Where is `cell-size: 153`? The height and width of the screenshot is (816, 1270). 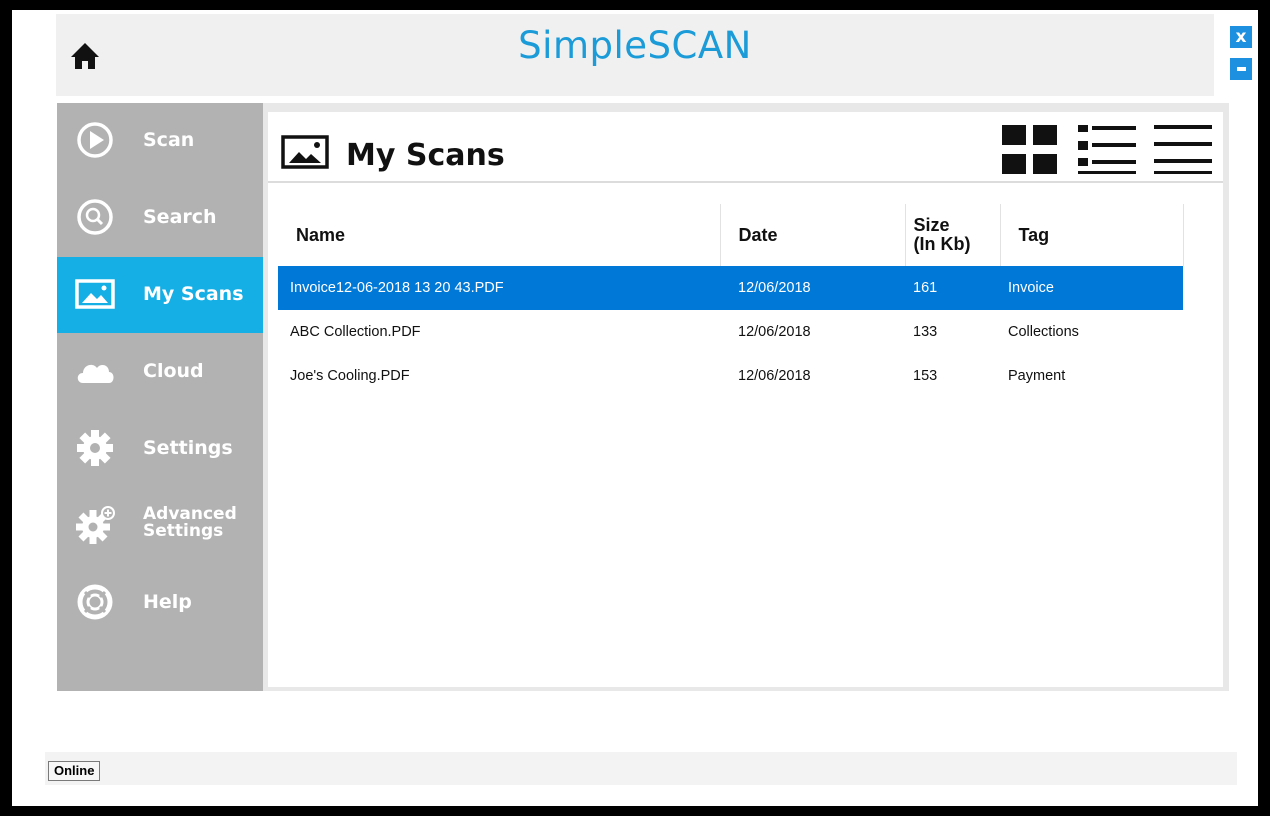
cell-size: 153 is located at coordinates (925, 376).